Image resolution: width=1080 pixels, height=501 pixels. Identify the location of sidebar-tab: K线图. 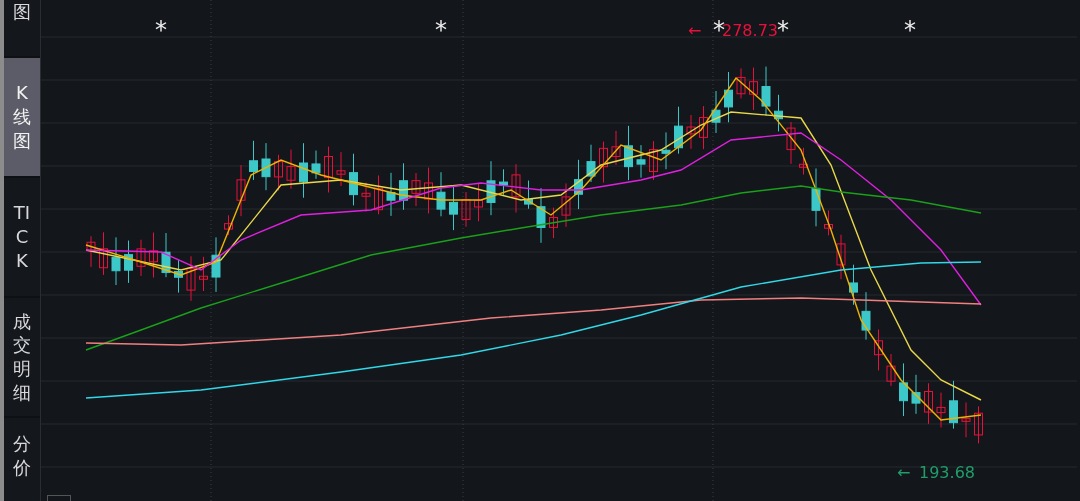
(22, 117).